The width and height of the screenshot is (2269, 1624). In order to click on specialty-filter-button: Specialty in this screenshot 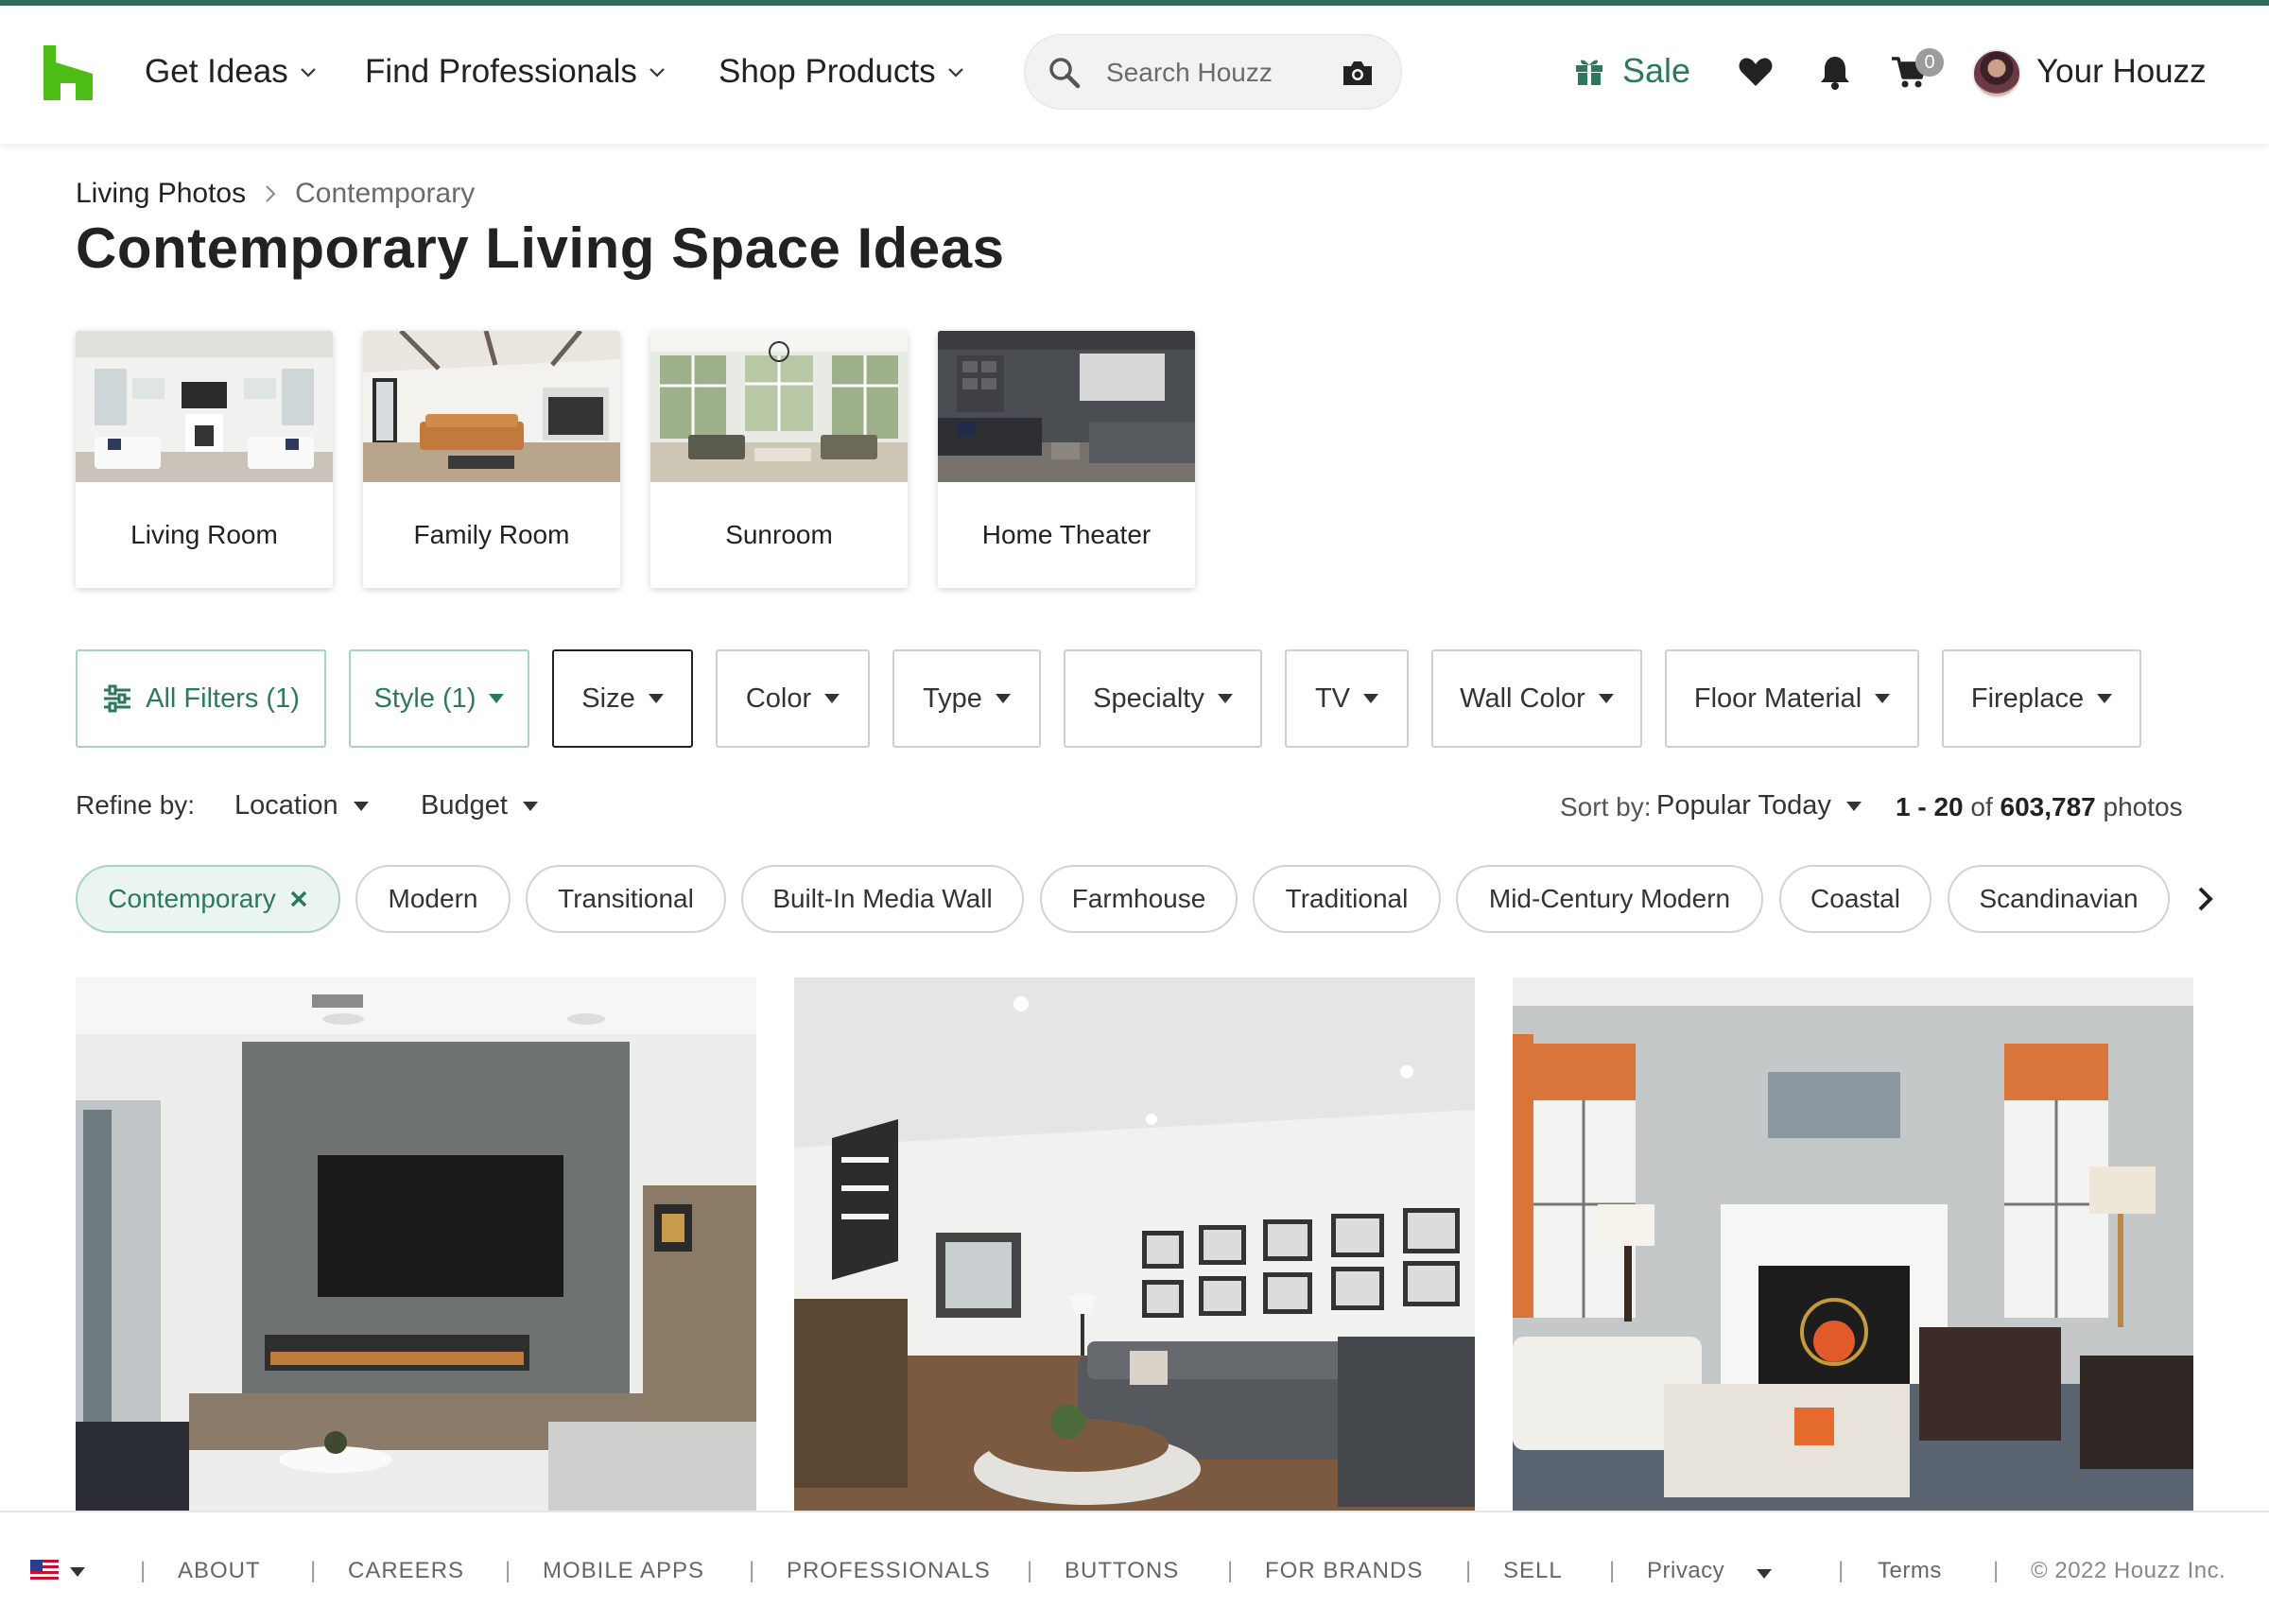, I will do `click(1163, 698)`.